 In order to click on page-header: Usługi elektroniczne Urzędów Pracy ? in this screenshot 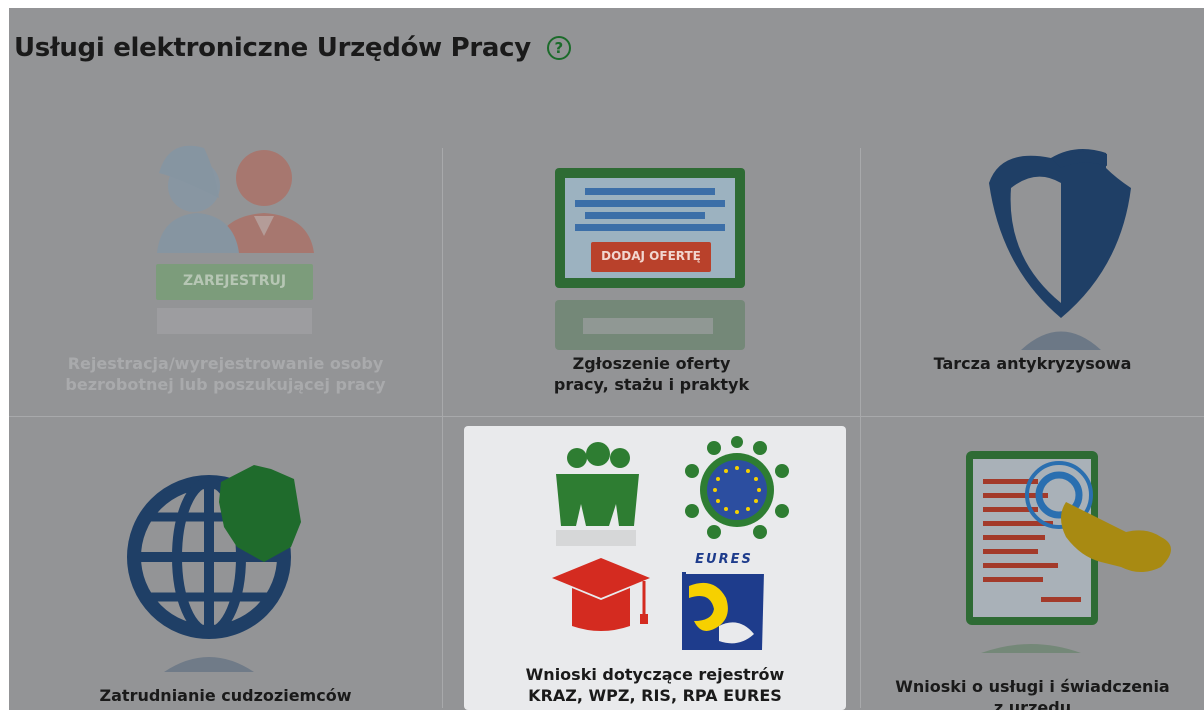, I will do `click(606, 48)`.